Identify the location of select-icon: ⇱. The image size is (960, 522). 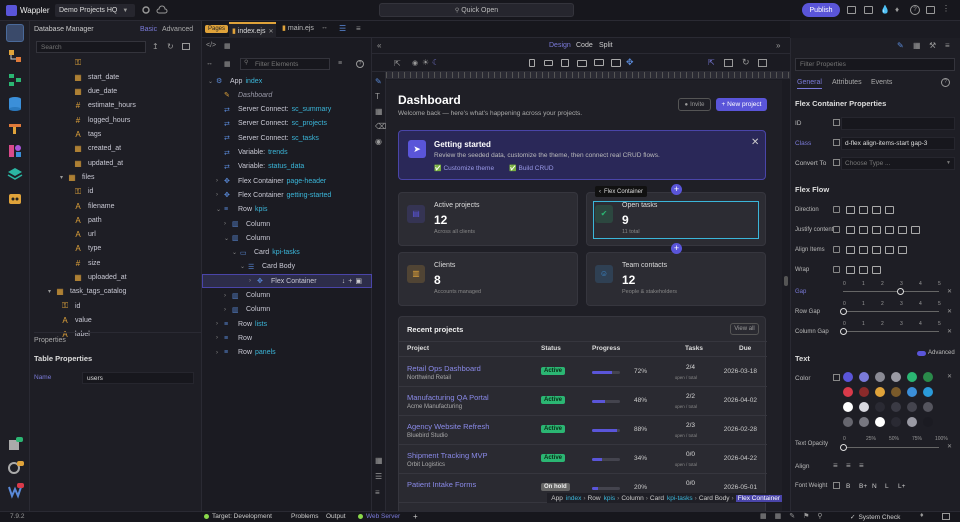
(397, 63).